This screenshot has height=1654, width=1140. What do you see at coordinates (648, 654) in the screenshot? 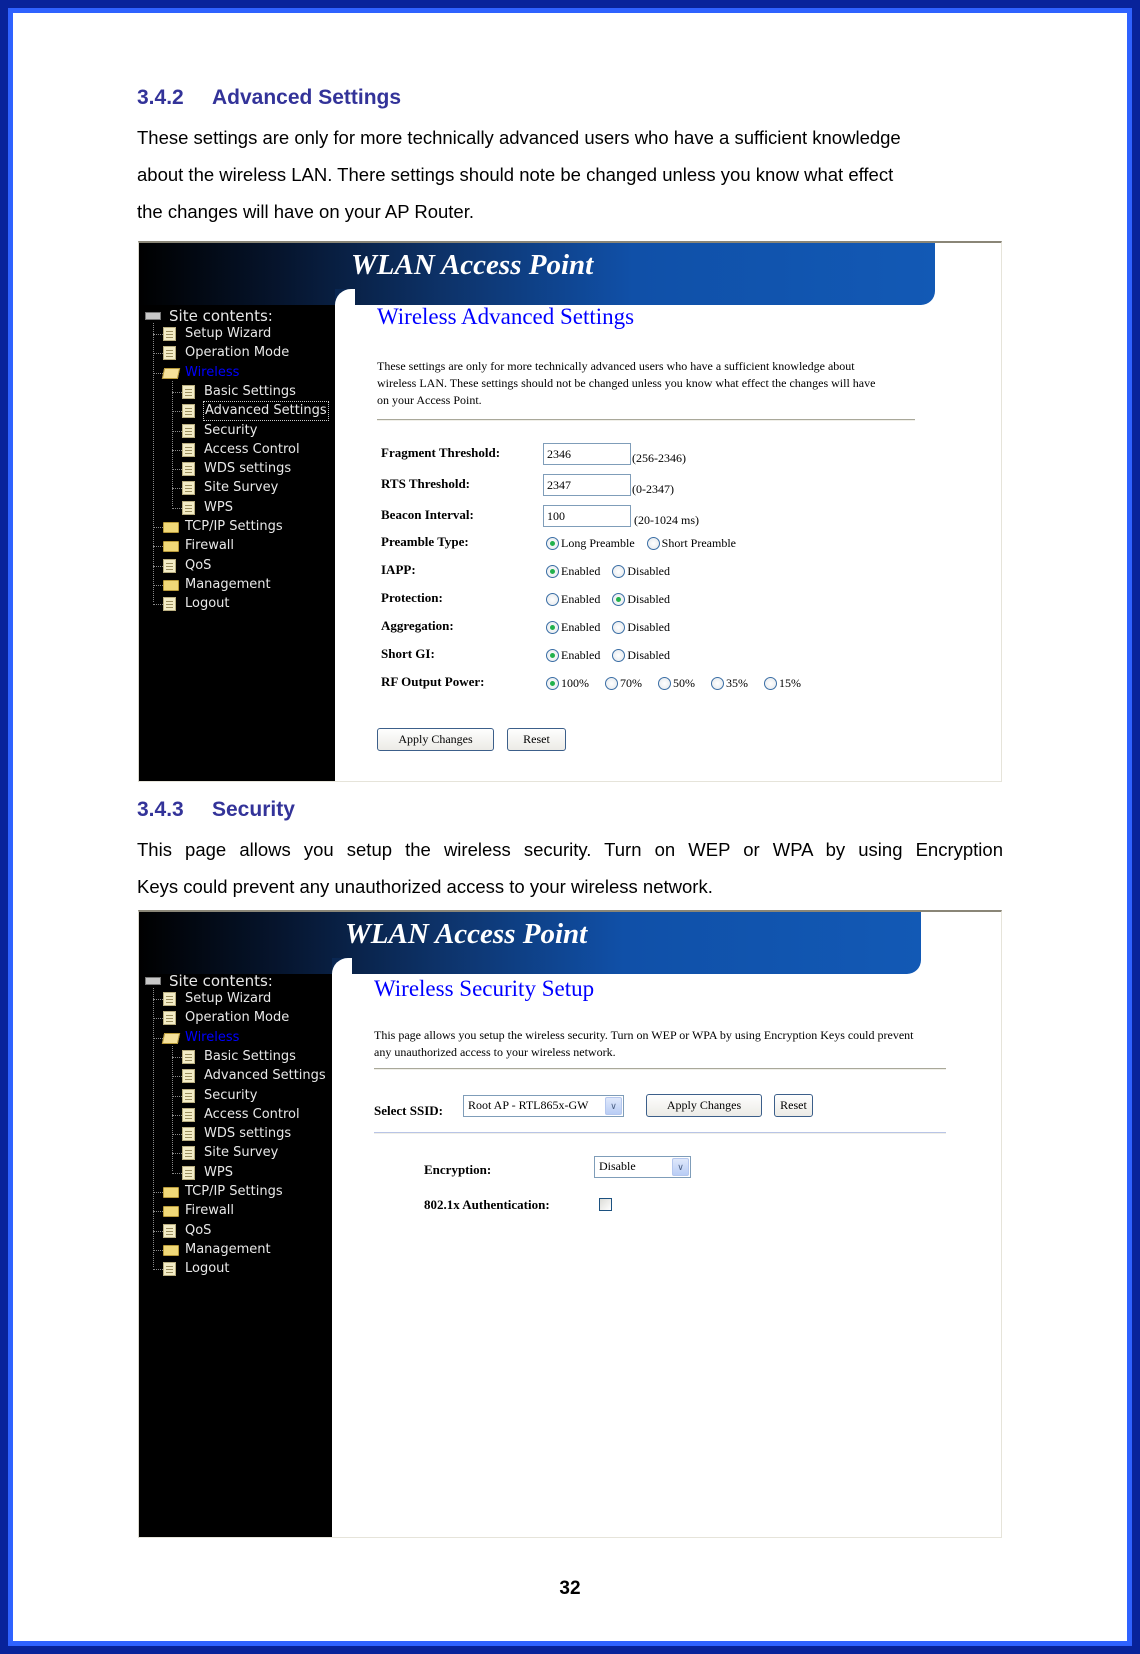
I see `radio-option-label: Disabled` at bounding box center [648, 654].